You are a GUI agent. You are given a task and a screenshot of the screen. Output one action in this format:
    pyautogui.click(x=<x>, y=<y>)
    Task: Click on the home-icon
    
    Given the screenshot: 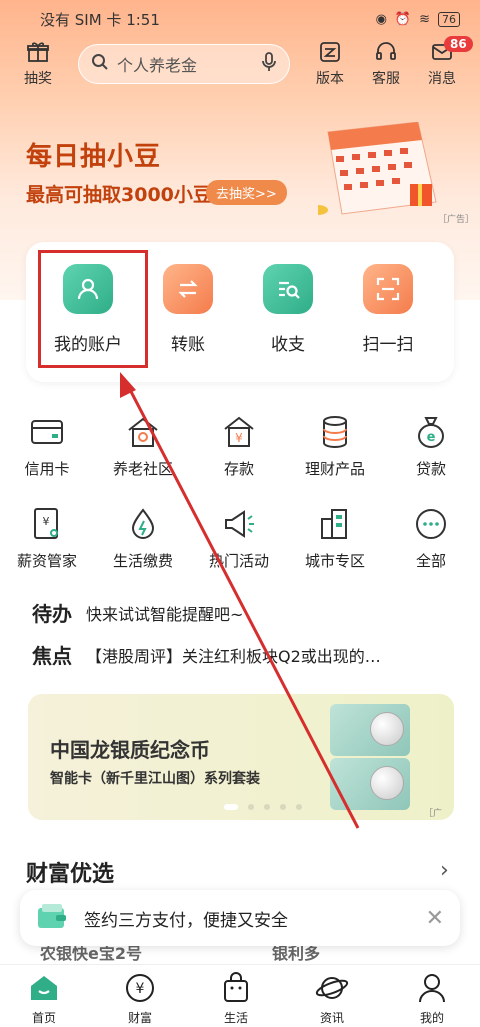 What is the action you would take?
    pyautogui.click(x=44, y=988)
    